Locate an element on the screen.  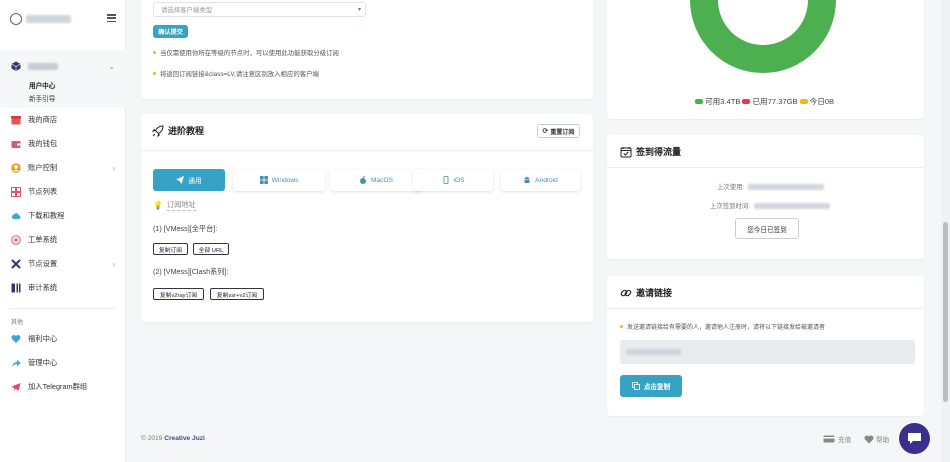
footer-help-label: 帮助 is located at coordinates (883, 440).